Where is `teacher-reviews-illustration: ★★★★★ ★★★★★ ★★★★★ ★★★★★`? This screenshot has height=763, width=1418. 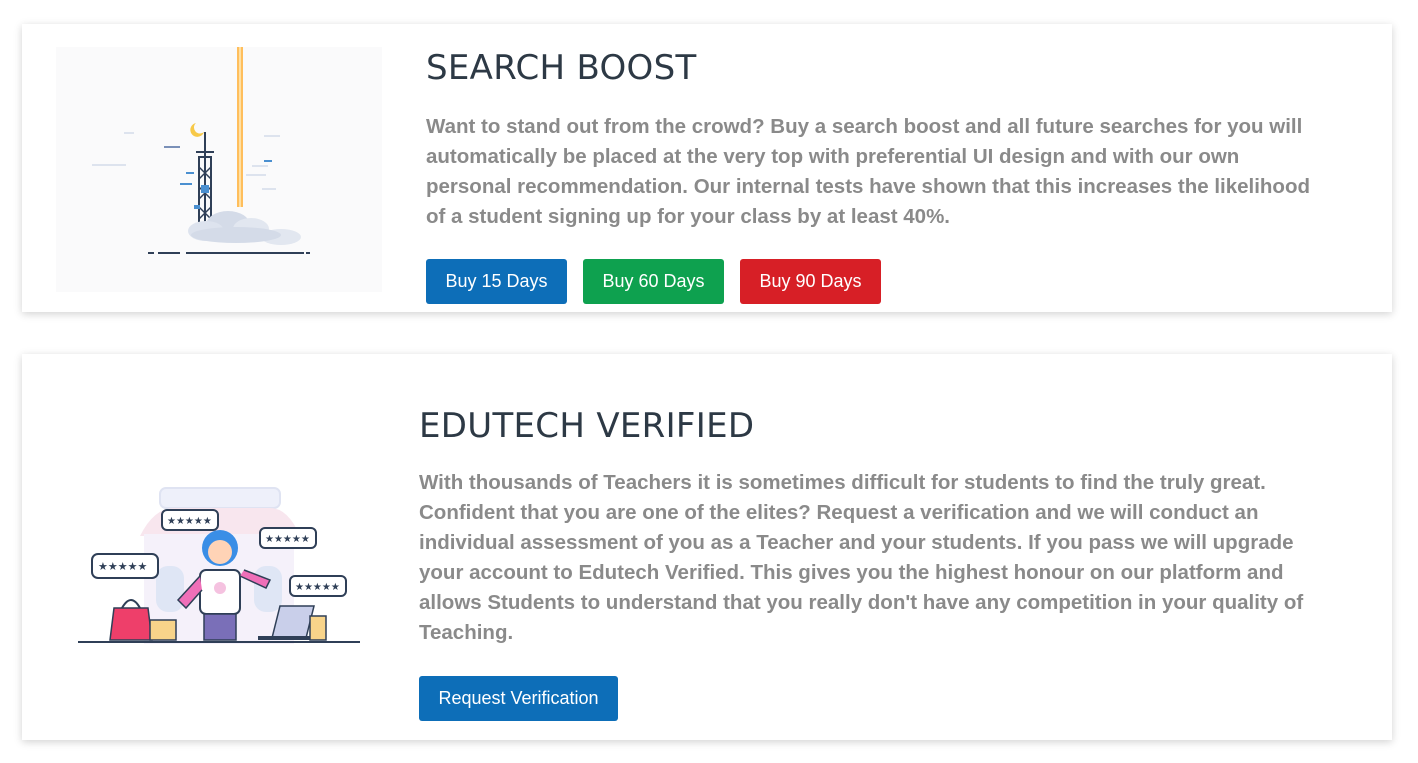 teacher-reviews-illustration: ★★★★★ ★★★★★ ★★★★★ ★★★★★ is located at coordinates (224, 566).